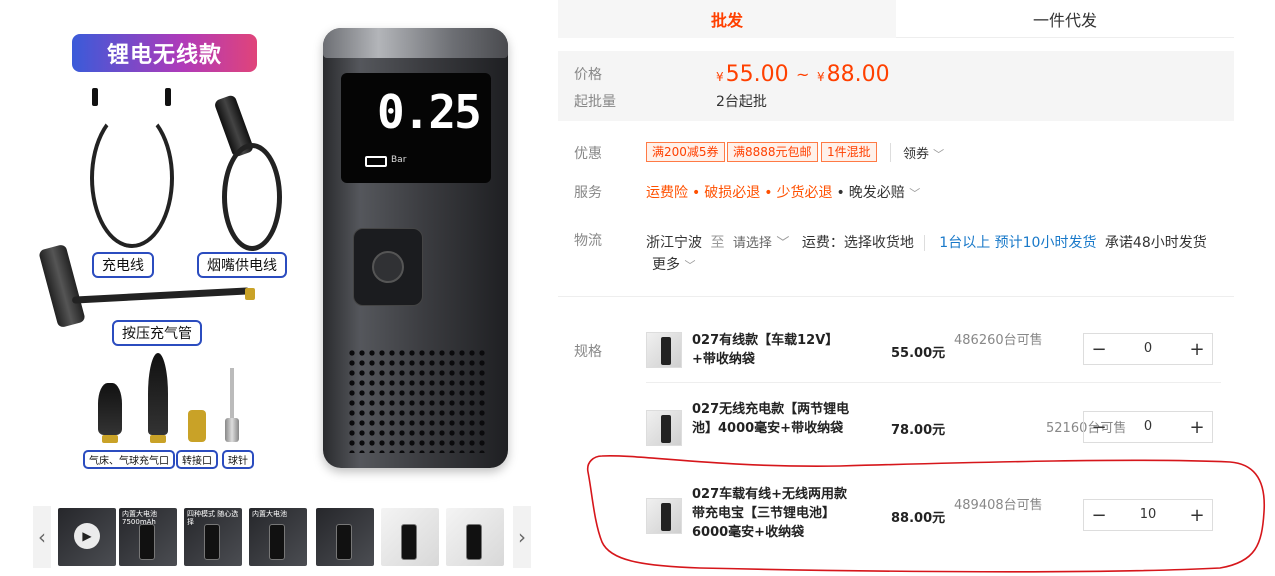 The image size is (1275, 576). I want to click on nozzle-inflate-label: 气床、气球充气口, so click(129, 459).